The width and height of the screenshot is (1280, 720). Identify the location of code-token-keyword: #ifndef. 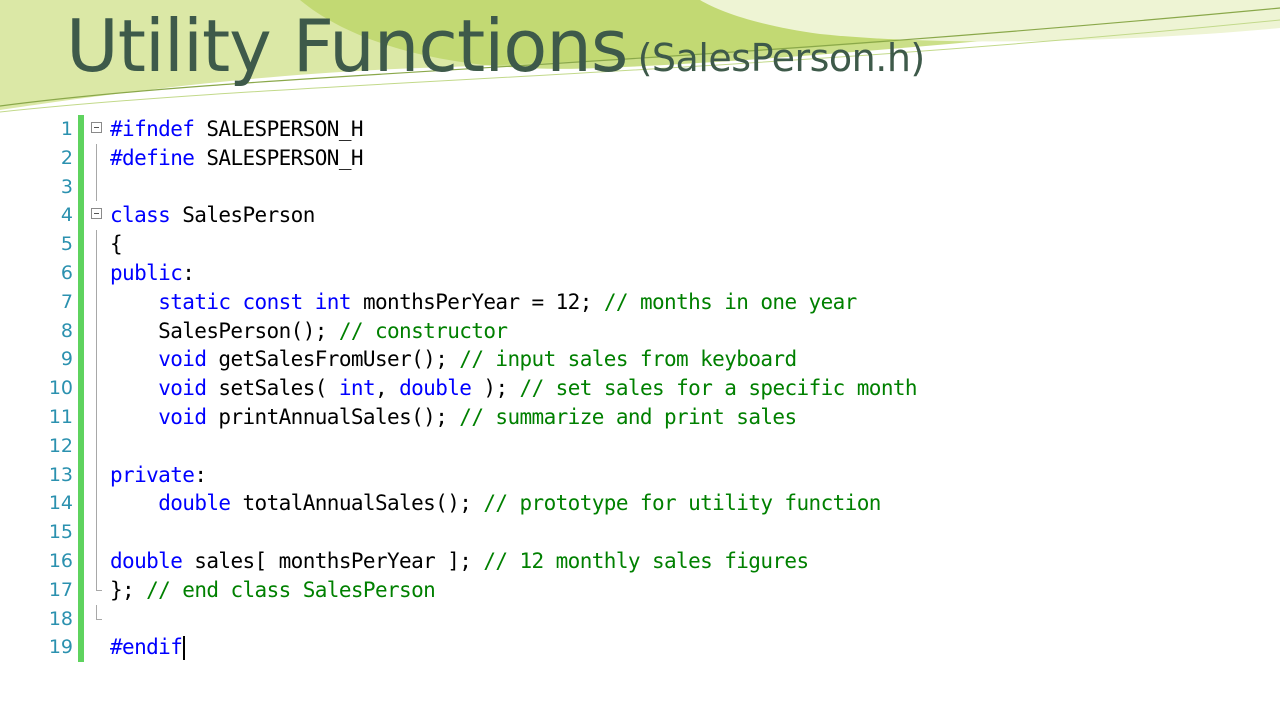
(152, 129).